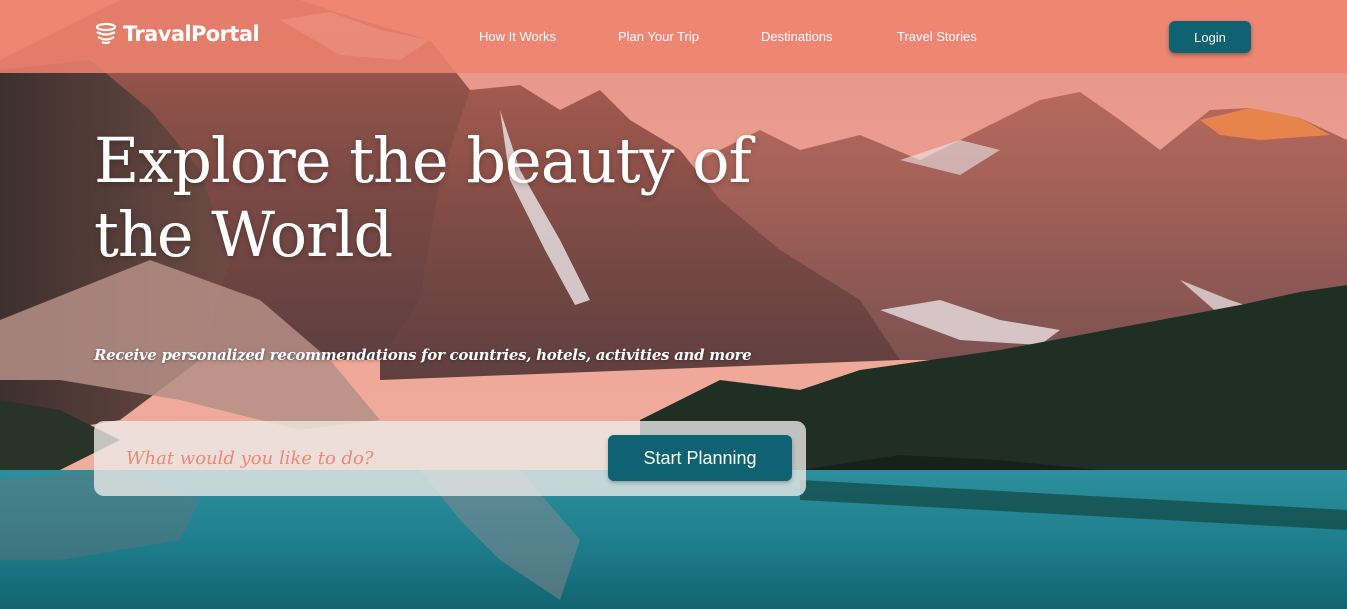  What do you see at coordinates (361, 458) in the screenshot?
I see `trip-search-input` at bounding box center [361, 458].